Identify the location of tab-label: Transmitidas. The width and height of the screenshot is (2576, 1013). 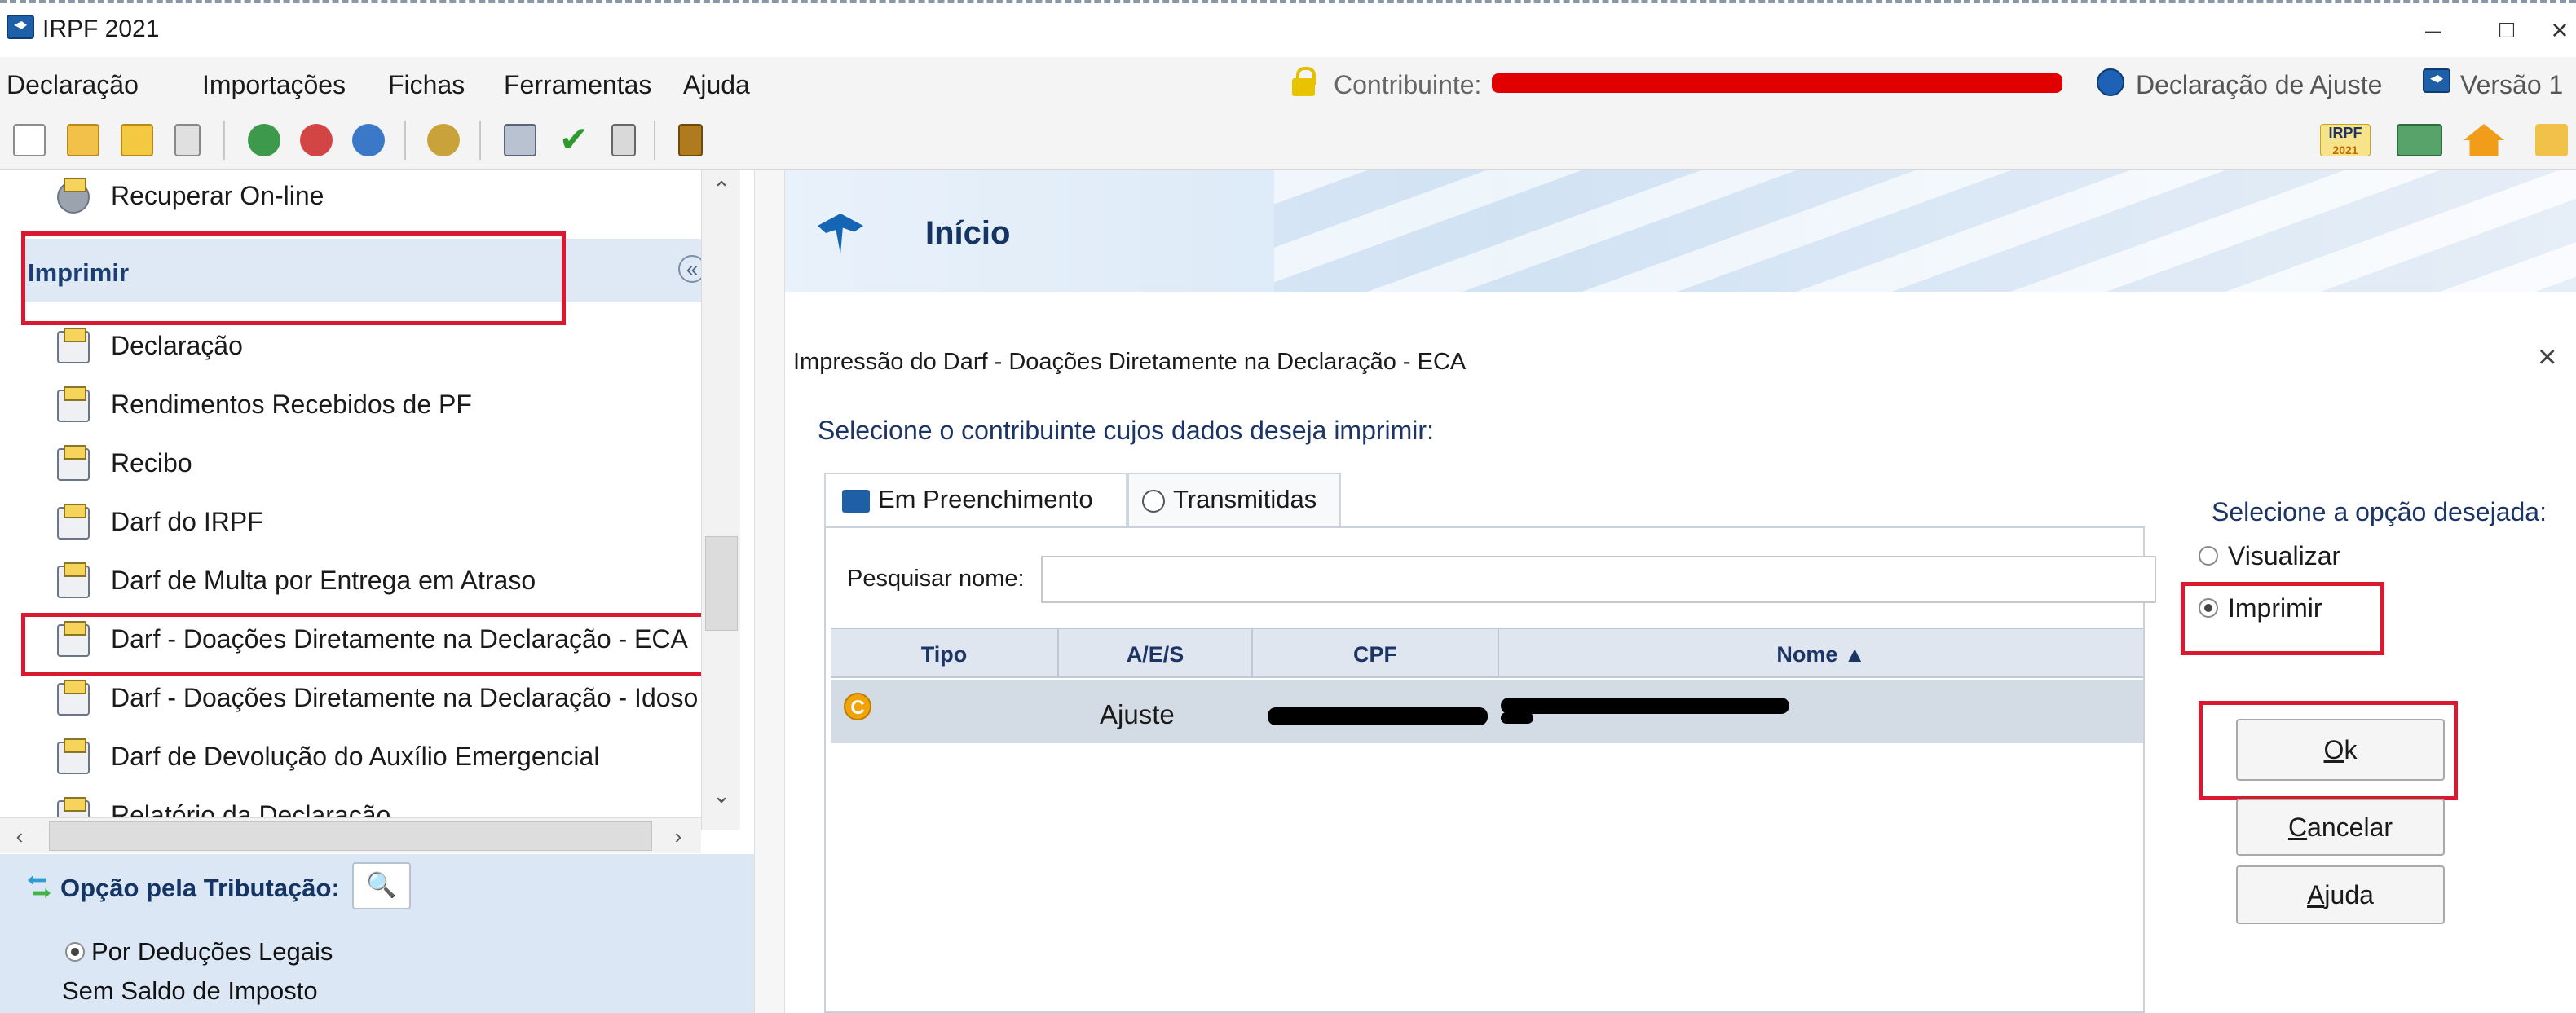
(1245, 499).